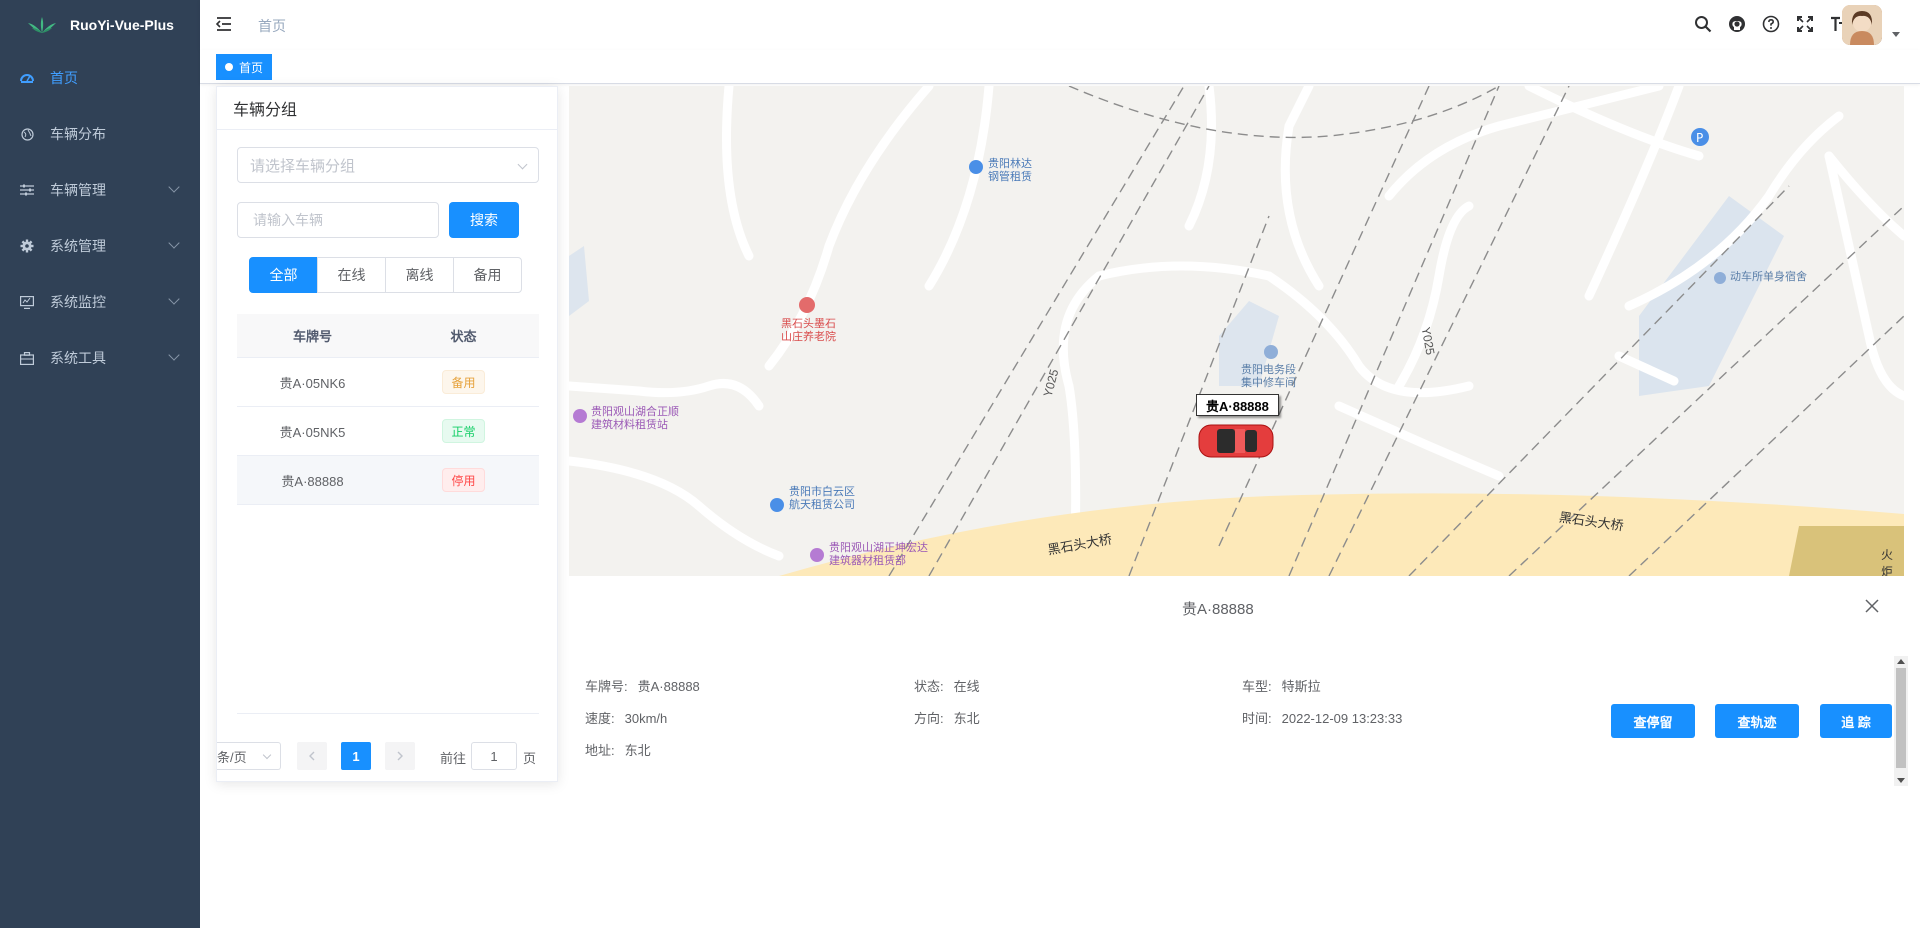  Describe the element at coordinates (1896, 34) in the screenshot. I see `caret-down-icon` at that location.